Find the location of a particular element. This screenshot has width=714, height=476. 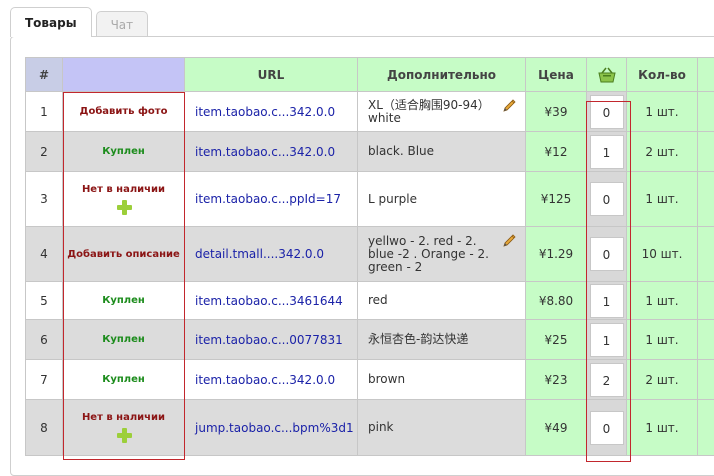

url-cell: item.taobao.c...3461644 is located at coordinates (271, 301).